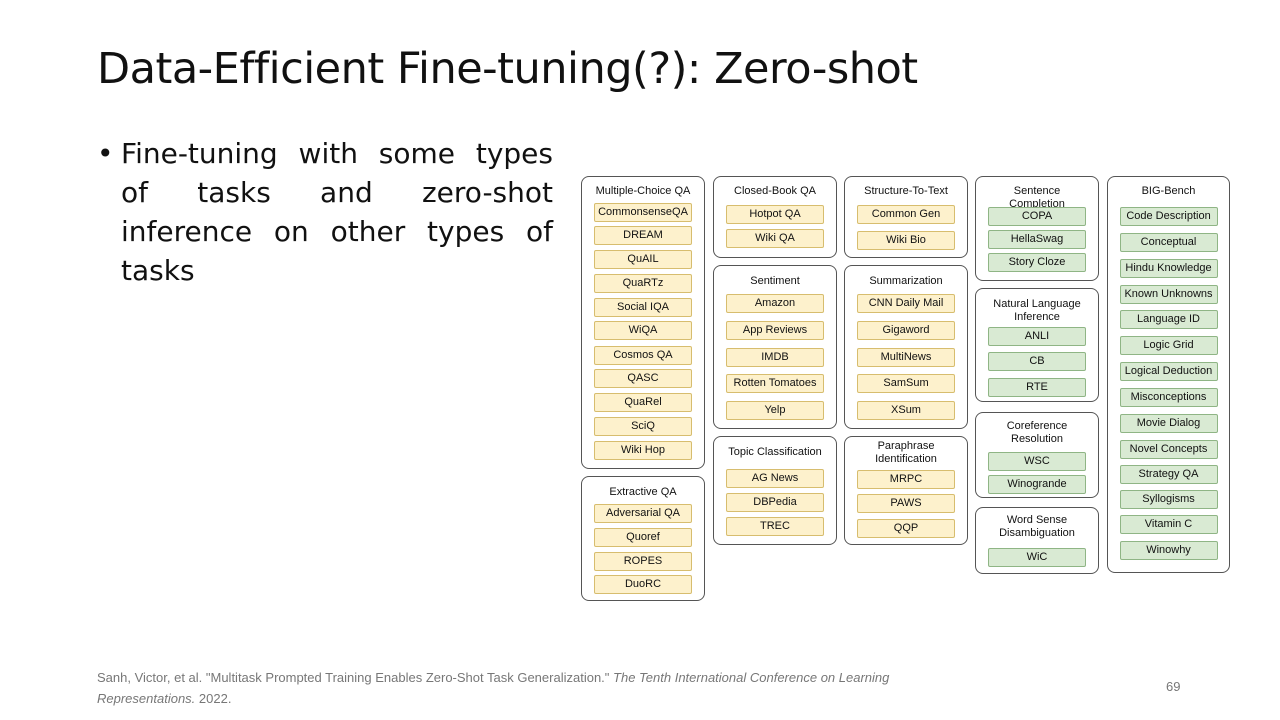  I want to click on task-chip-cb: CB, so click(1037, 361).